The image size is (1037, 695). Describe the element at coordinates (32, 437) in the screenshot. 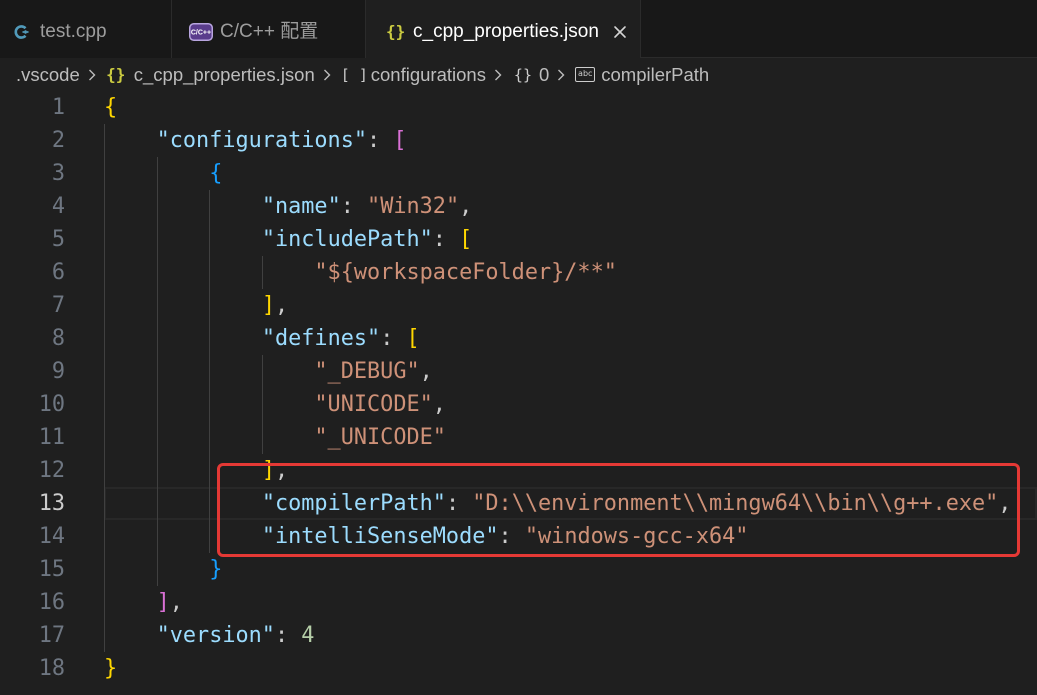

I see `line-number: 11` at that location.